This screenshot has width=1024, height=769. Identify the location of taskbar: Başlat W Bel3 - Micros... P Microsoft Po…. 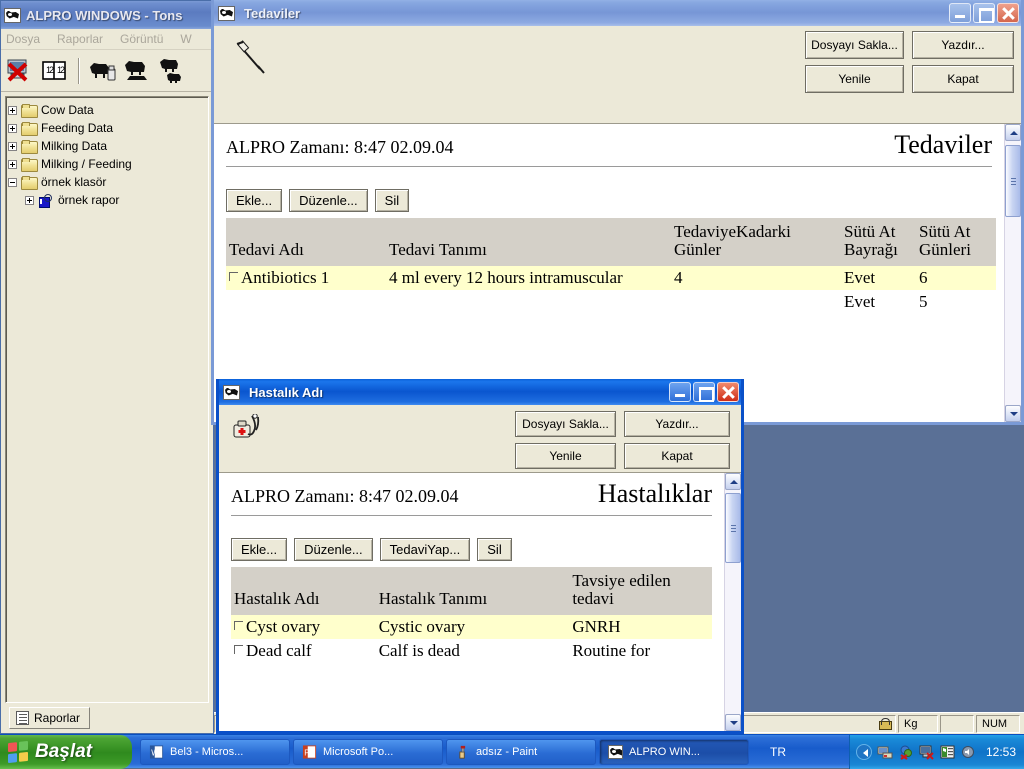
(512, 751).